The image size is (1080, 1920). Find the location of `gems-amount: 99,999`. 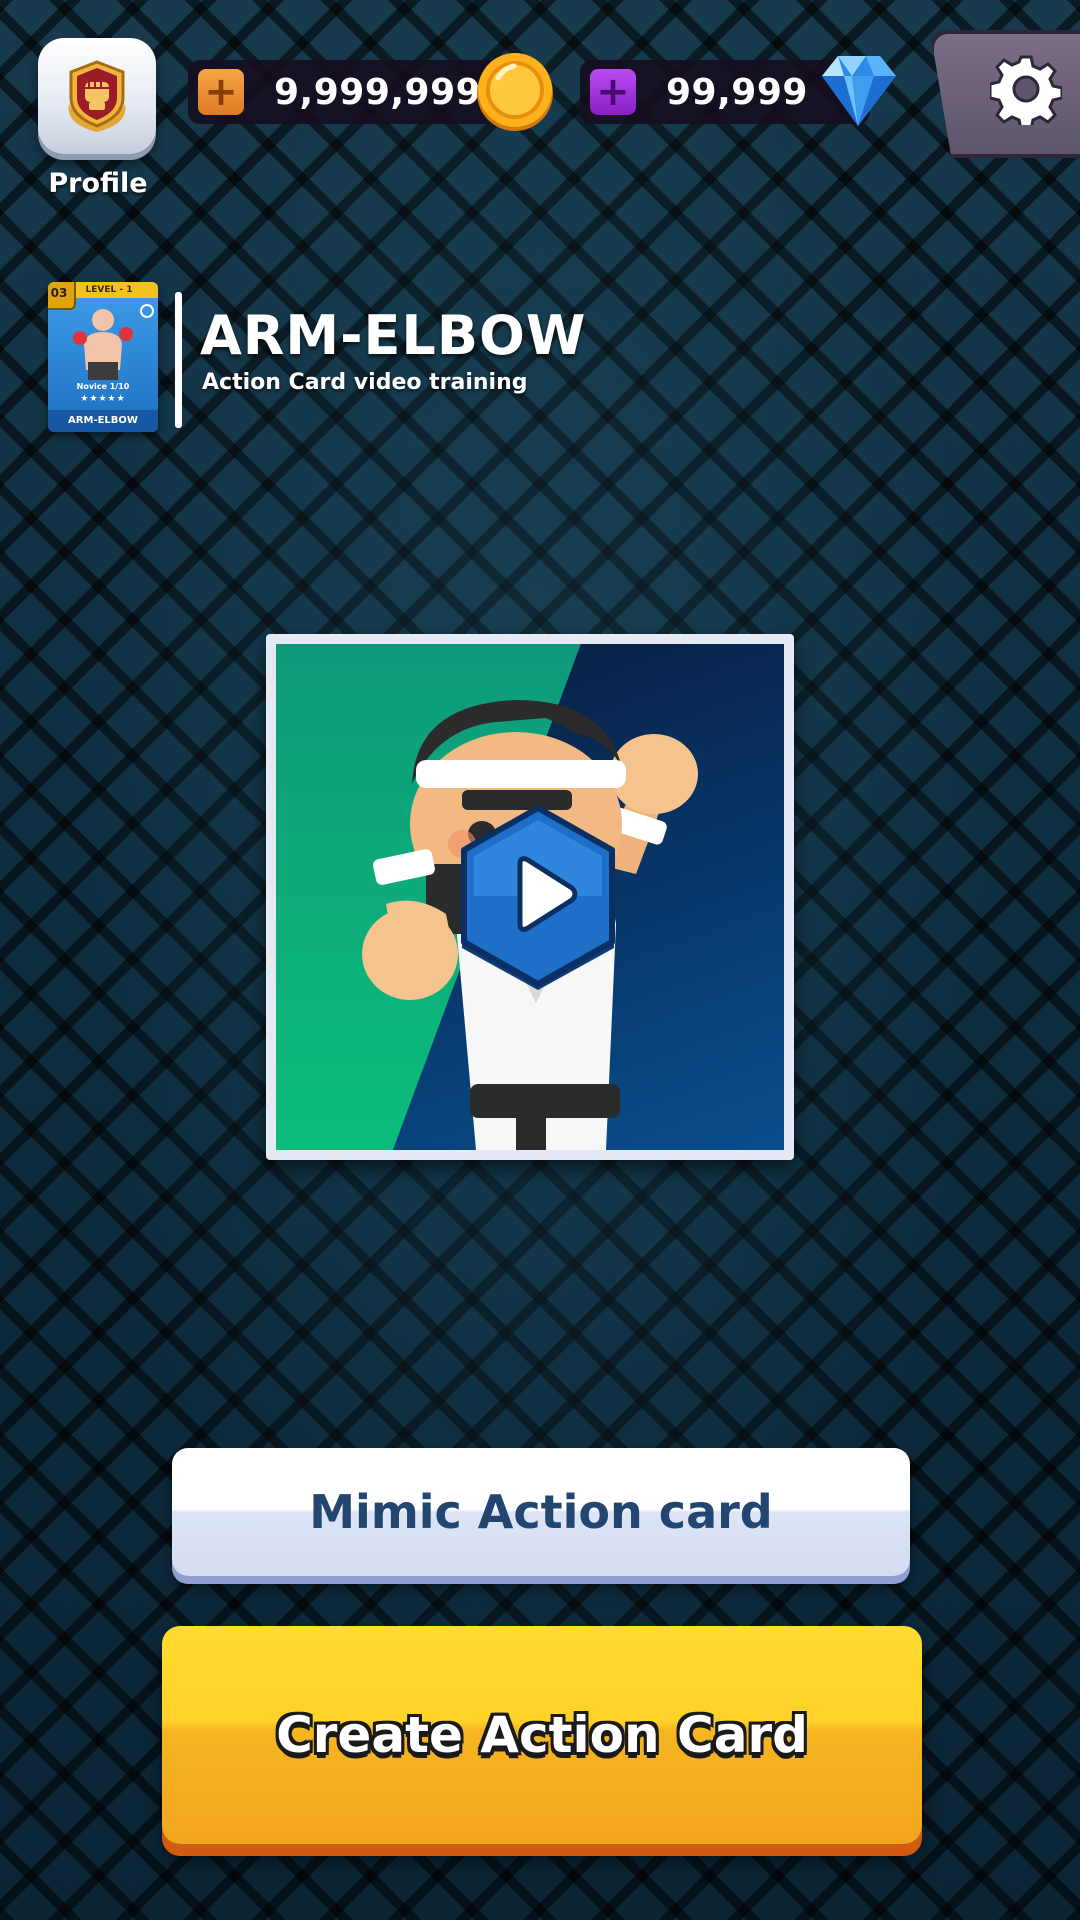

gems-amount: 99,999 is located at coordinates (737, 92).